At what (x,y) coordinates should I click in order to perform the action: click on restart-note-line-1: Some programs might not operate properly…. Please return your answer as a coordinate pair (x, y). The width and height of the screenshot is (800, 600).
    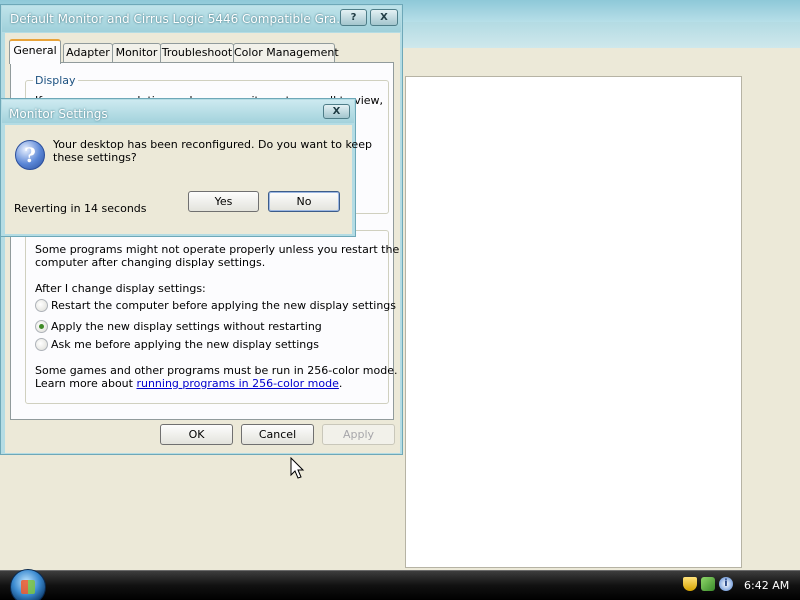
    Looking at the image, I should click on (217, 249).